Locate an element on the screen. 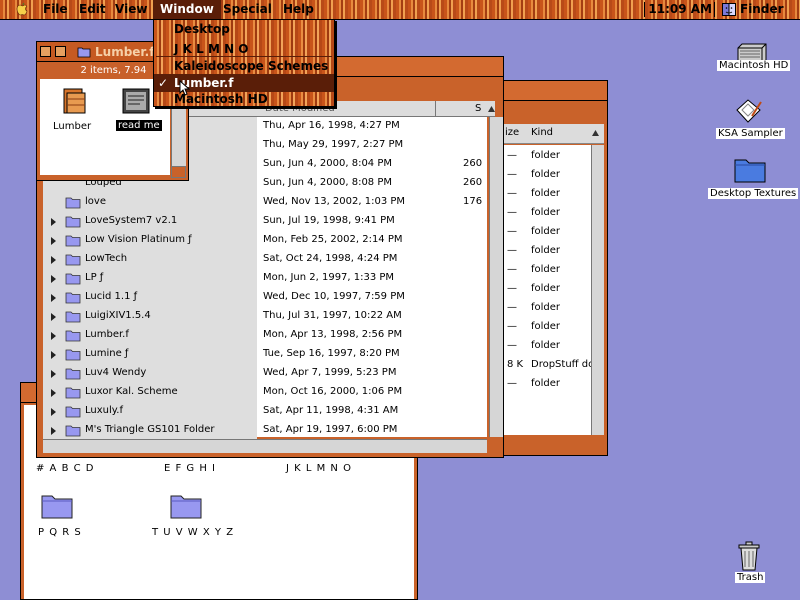 This screenshot has height=600, width=800. file-name: love is located at coordinates (95, 201).